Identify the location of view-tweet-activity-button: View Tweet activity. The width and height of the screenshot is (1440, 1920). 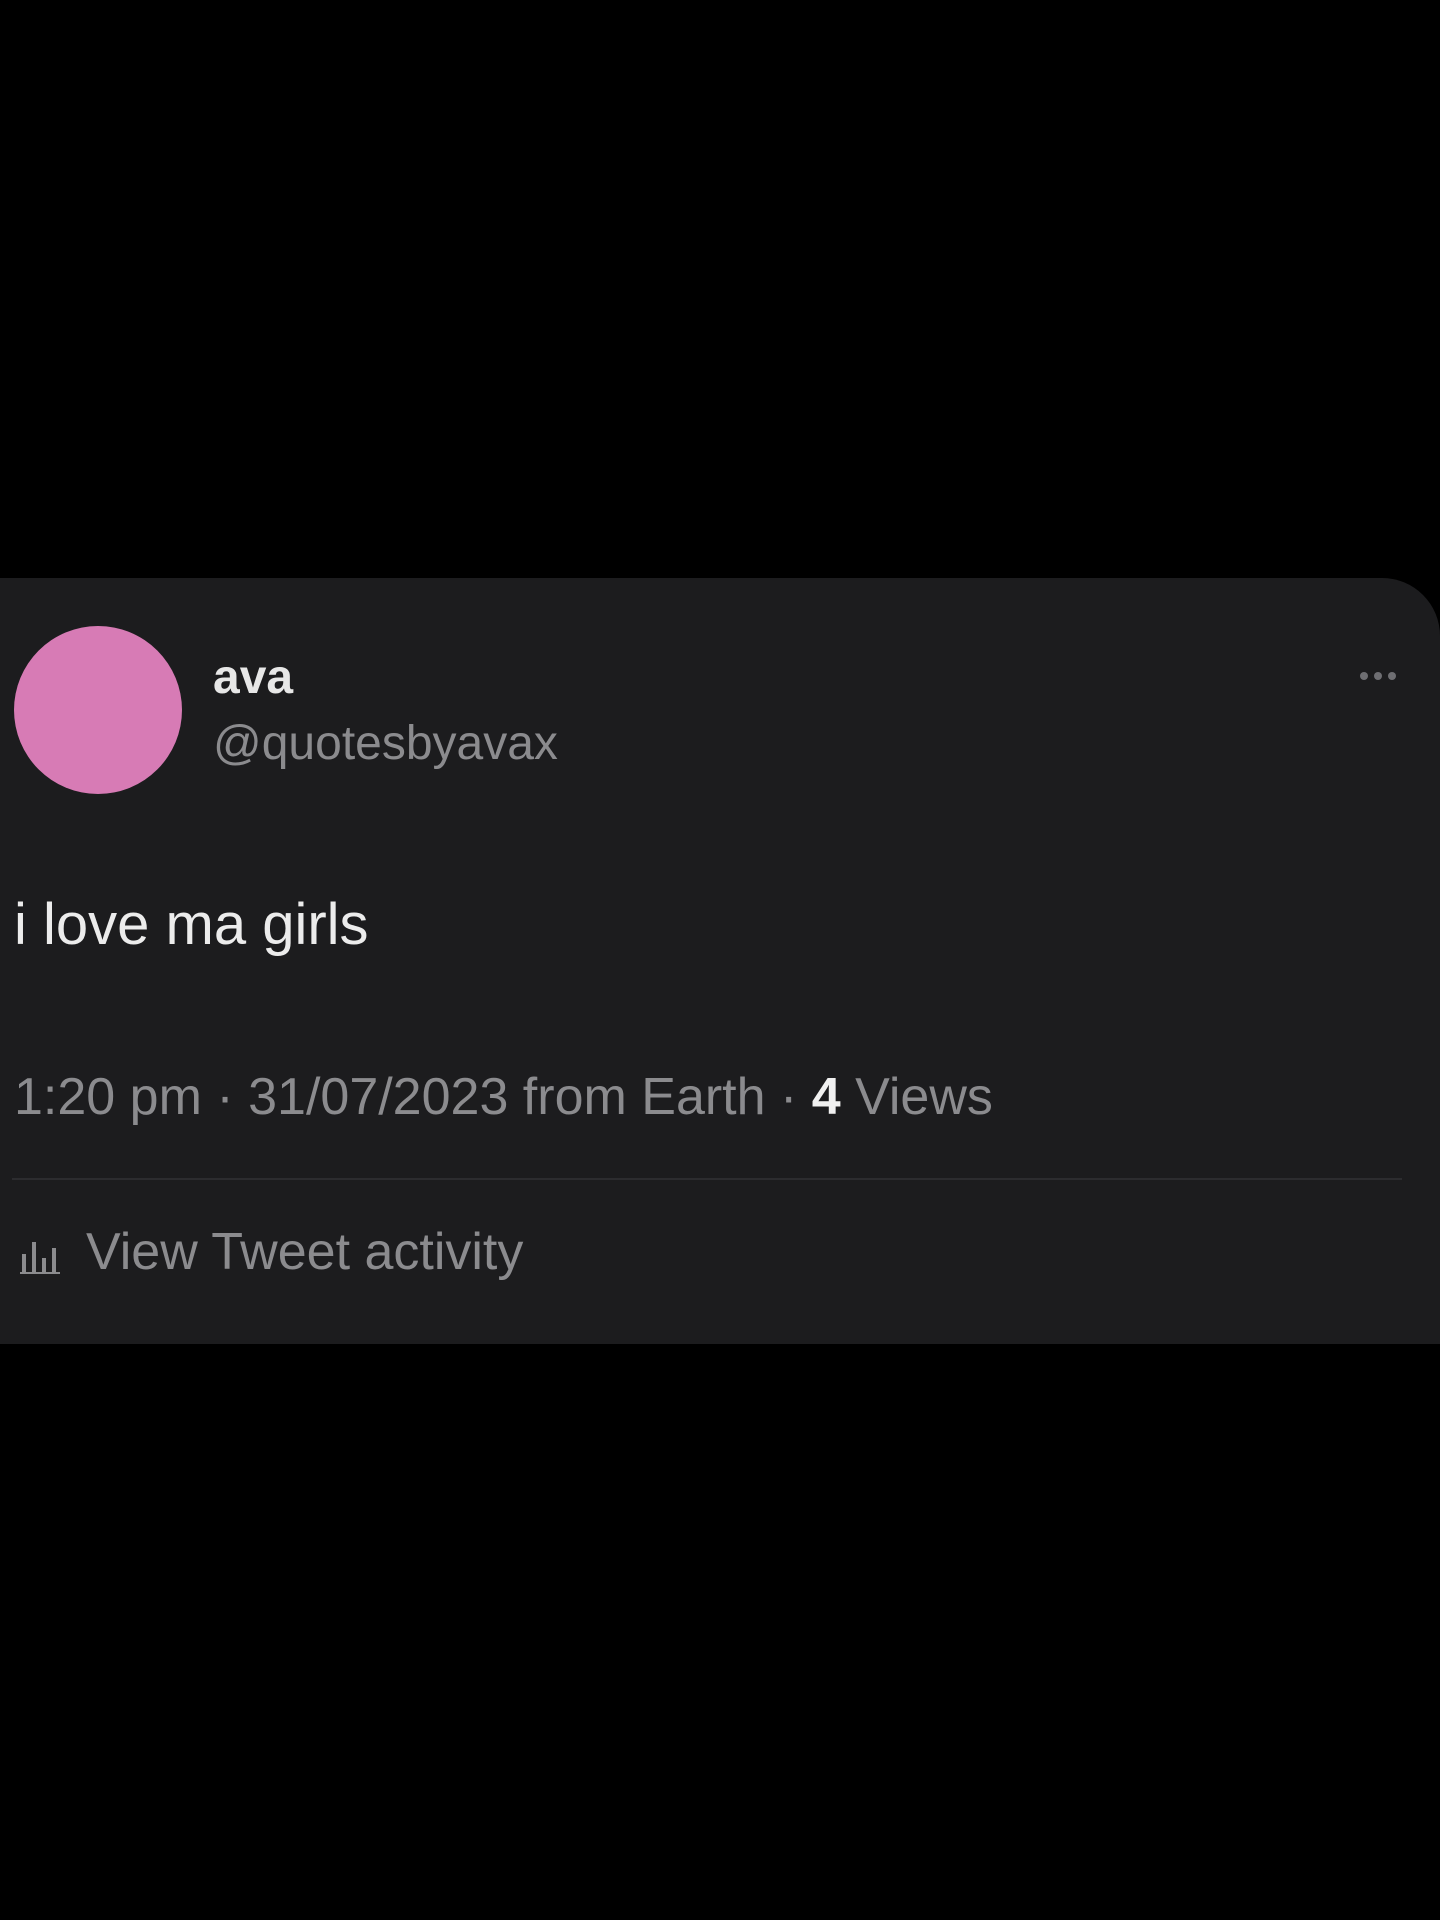
(270, 1252).